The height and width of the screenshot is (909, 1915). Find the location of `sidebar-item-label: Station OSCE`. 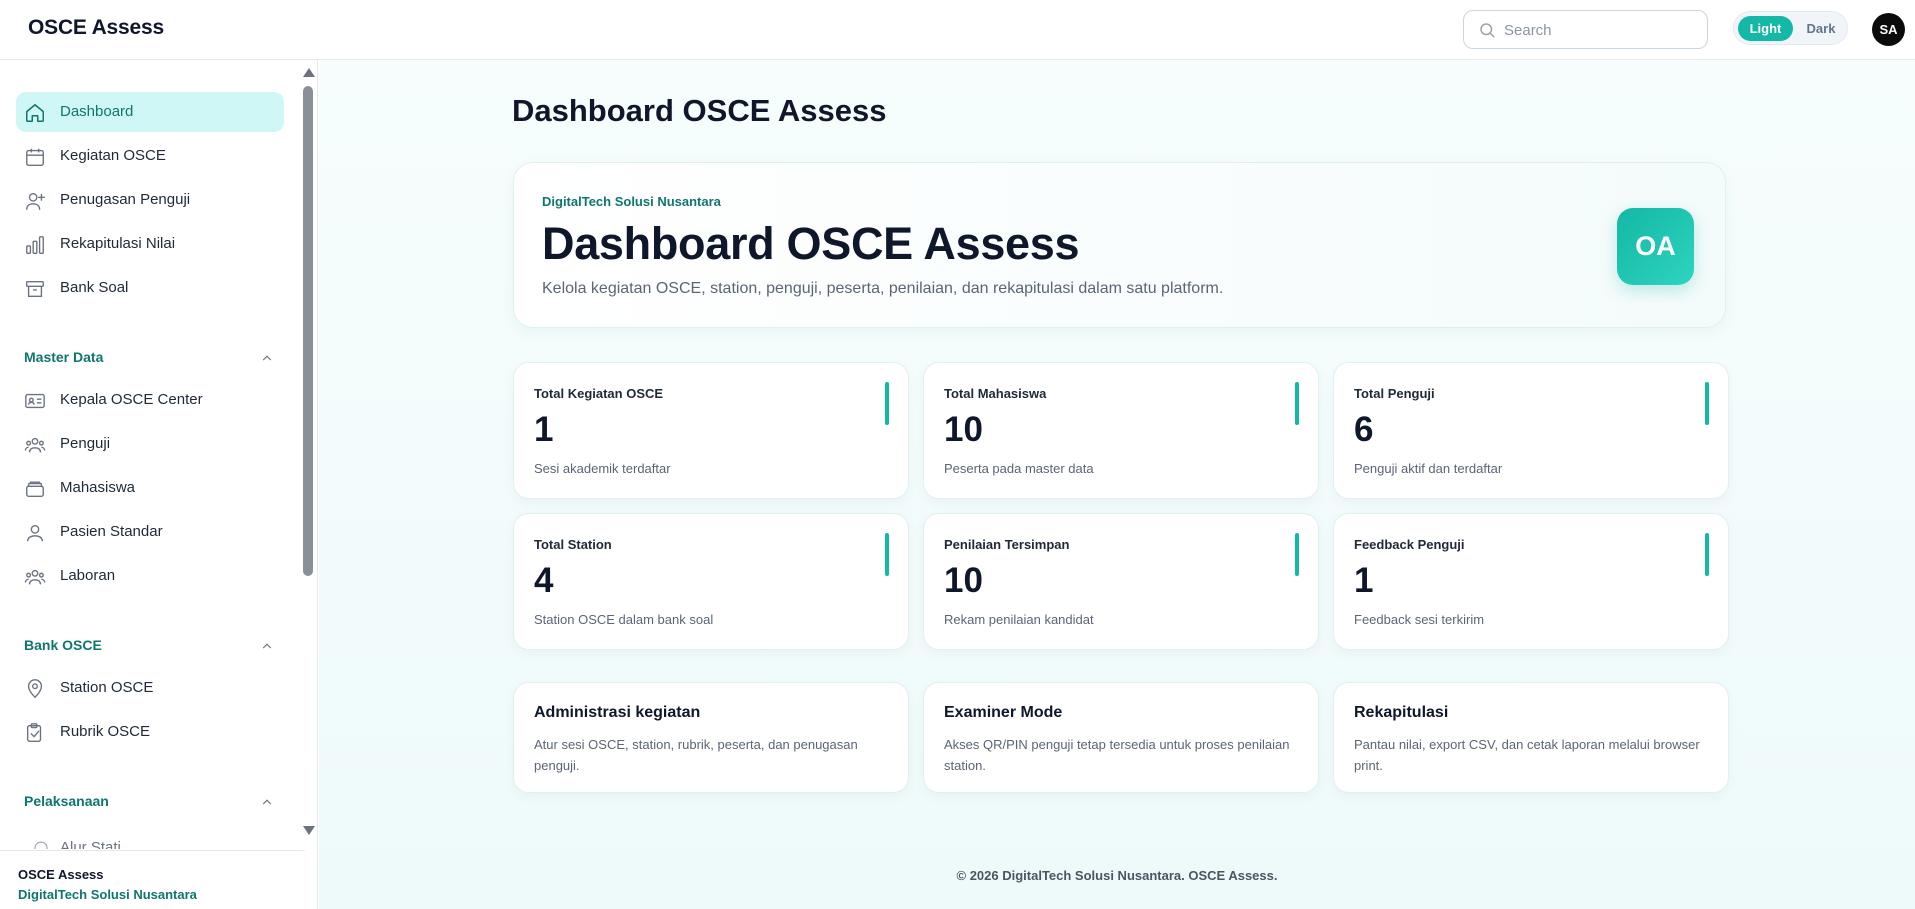

sidebar-item-label: Station OSCE is located at coordinates (107, 687).